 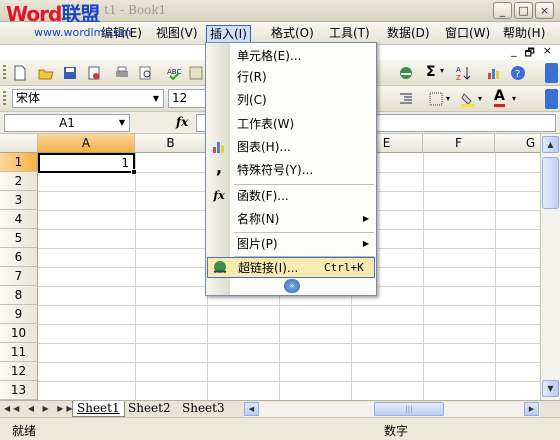 What do you see at coordinates (19, 219) in the screenshot?
I see `row-header: 4` at bounding box center [19, 219].